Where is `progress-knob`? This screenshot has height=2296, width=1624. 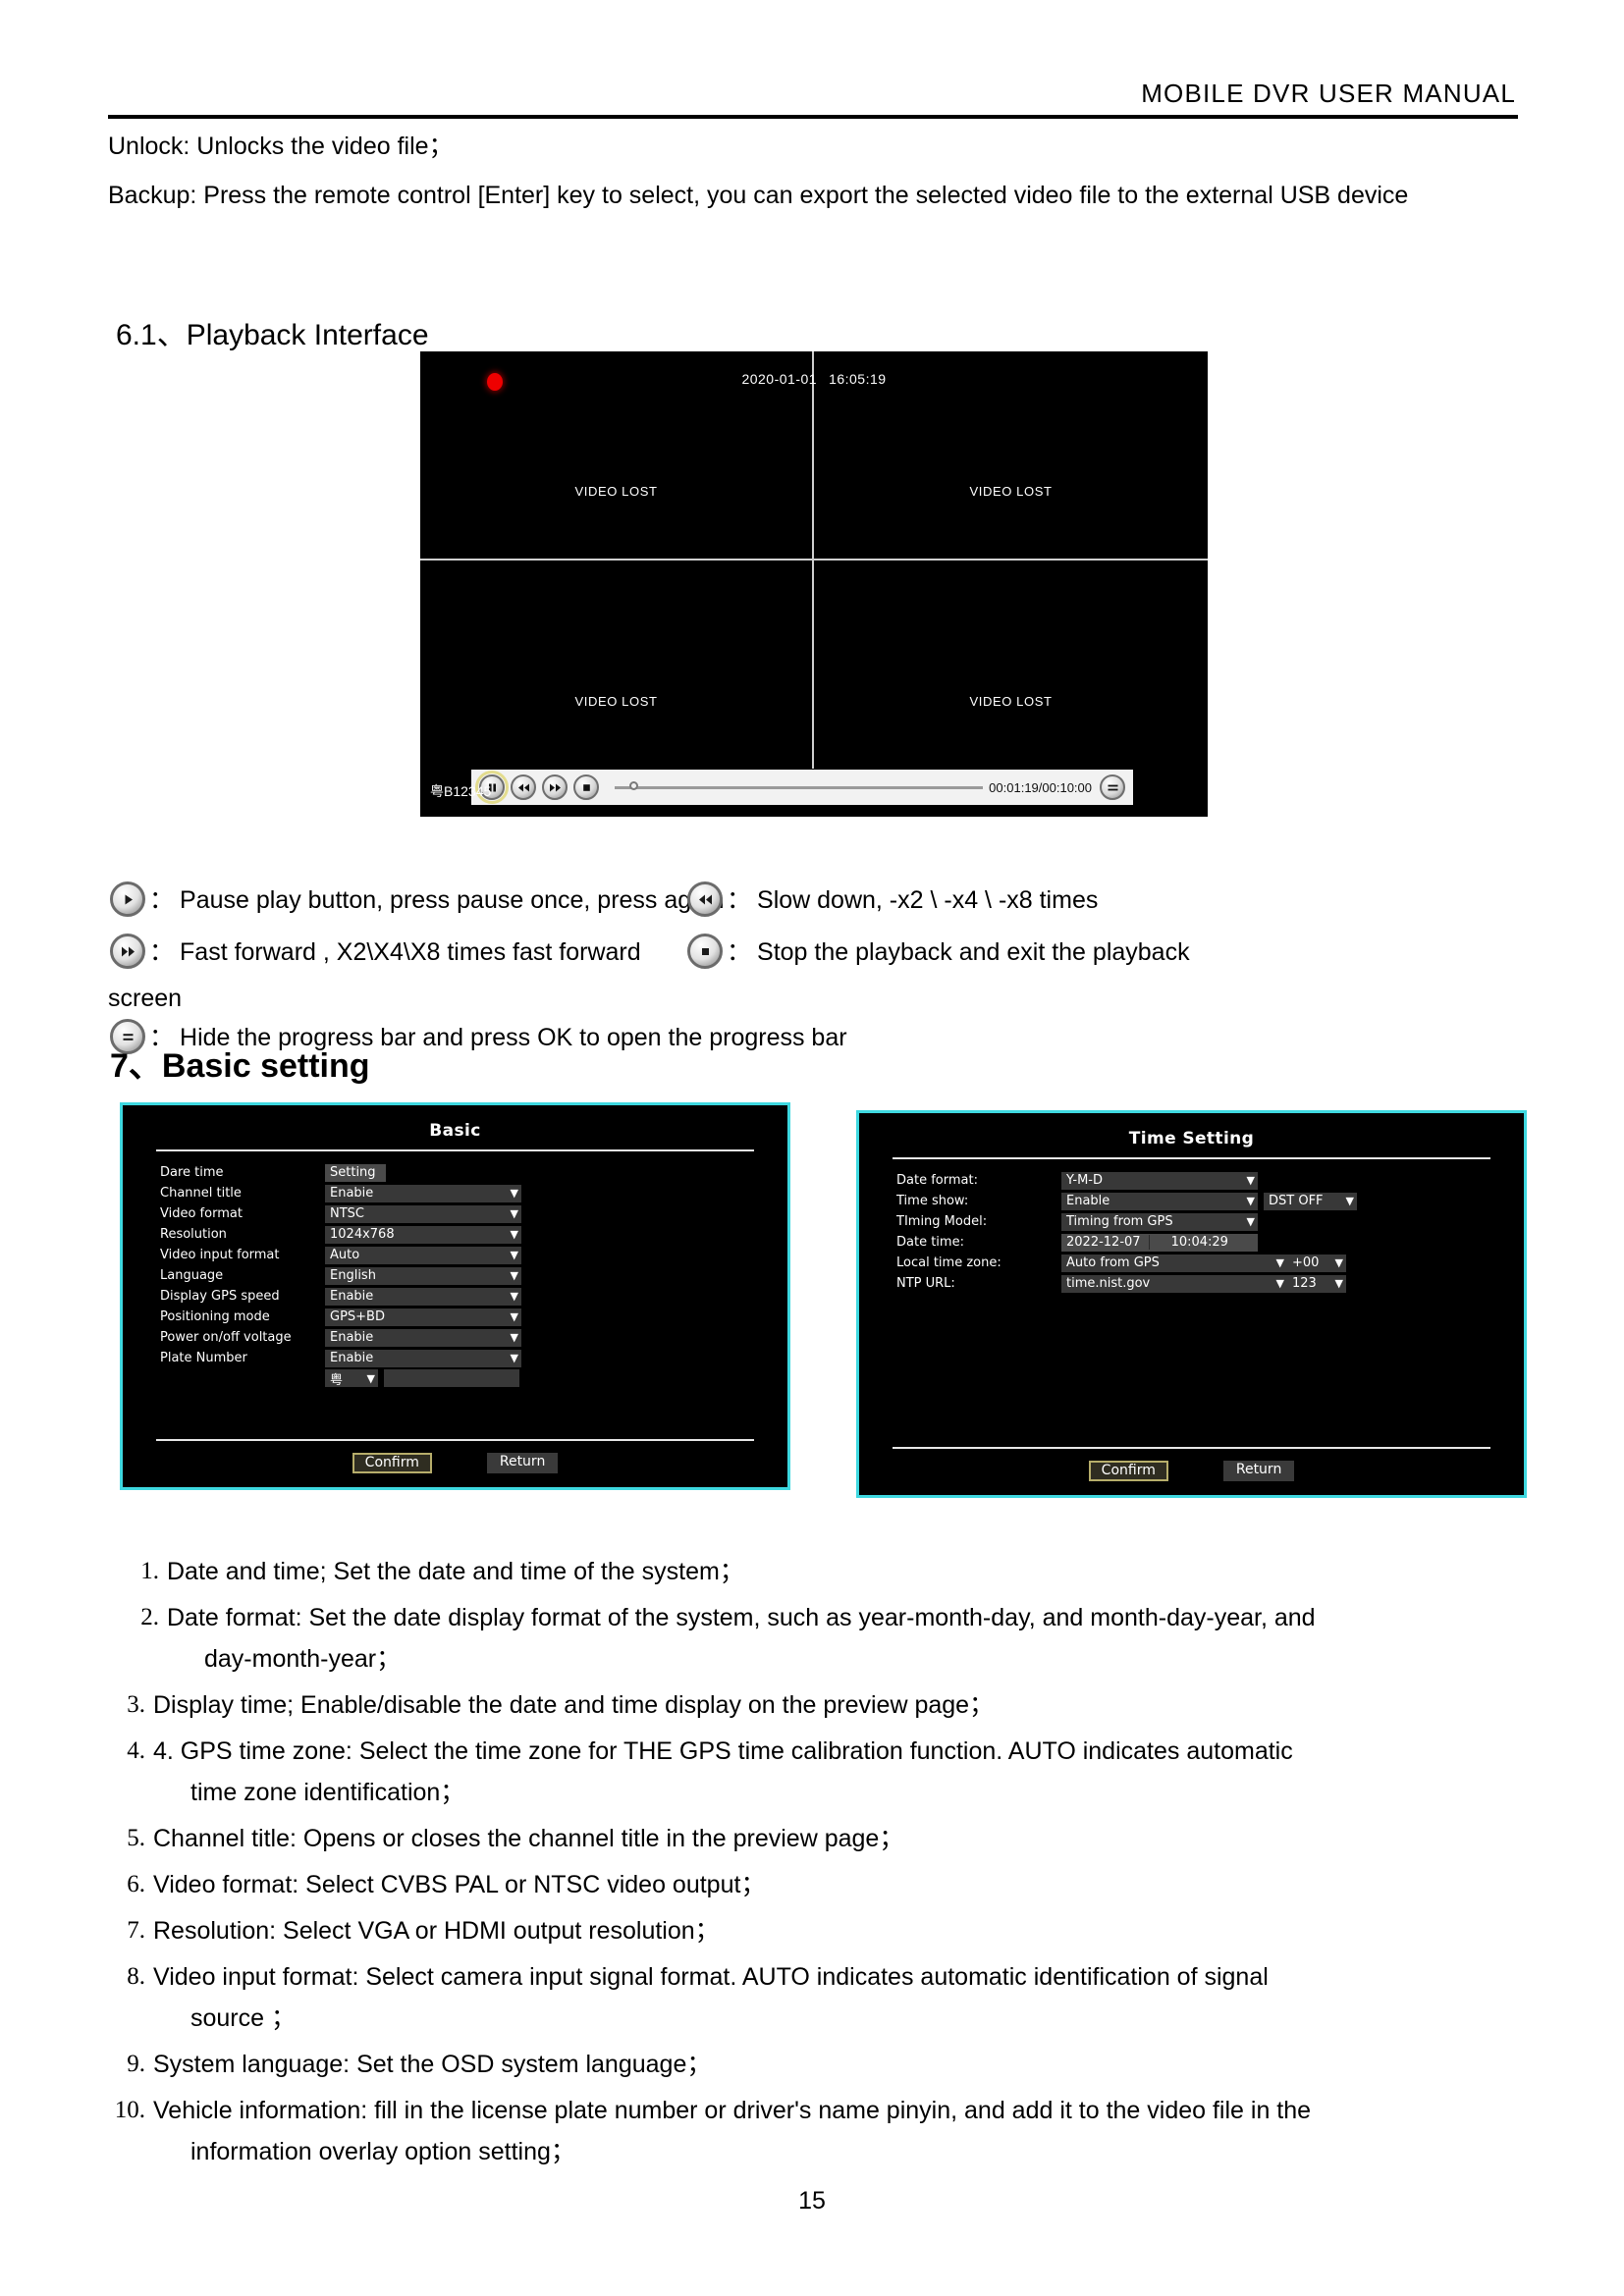 progress-knob is located at coordinates (633, 785).